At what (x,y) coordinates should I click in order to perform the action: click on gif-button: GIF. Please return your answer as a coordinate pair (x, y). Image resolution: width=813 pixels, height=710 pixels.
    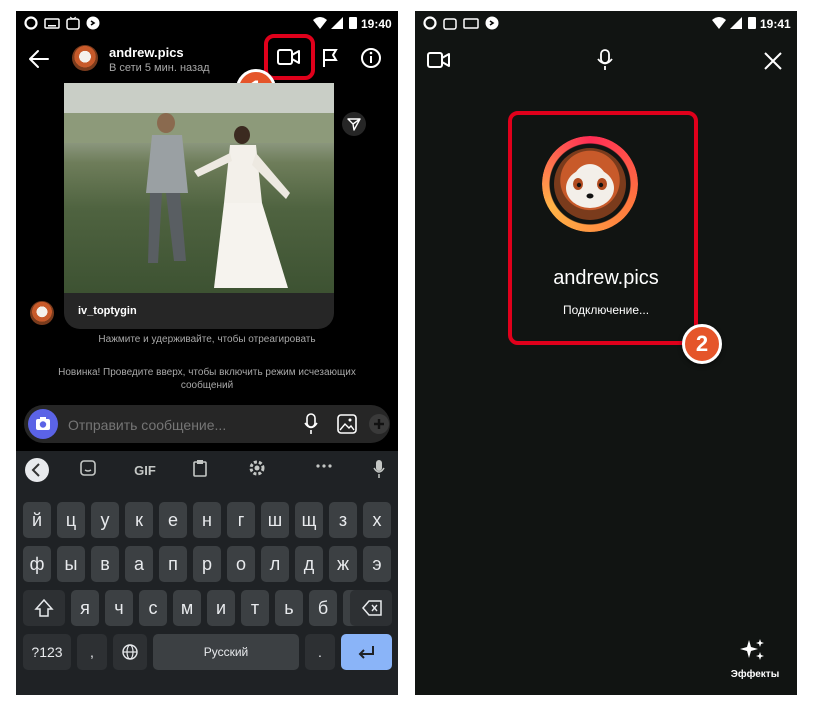
    Looking at the image, I should click on (145, 473).